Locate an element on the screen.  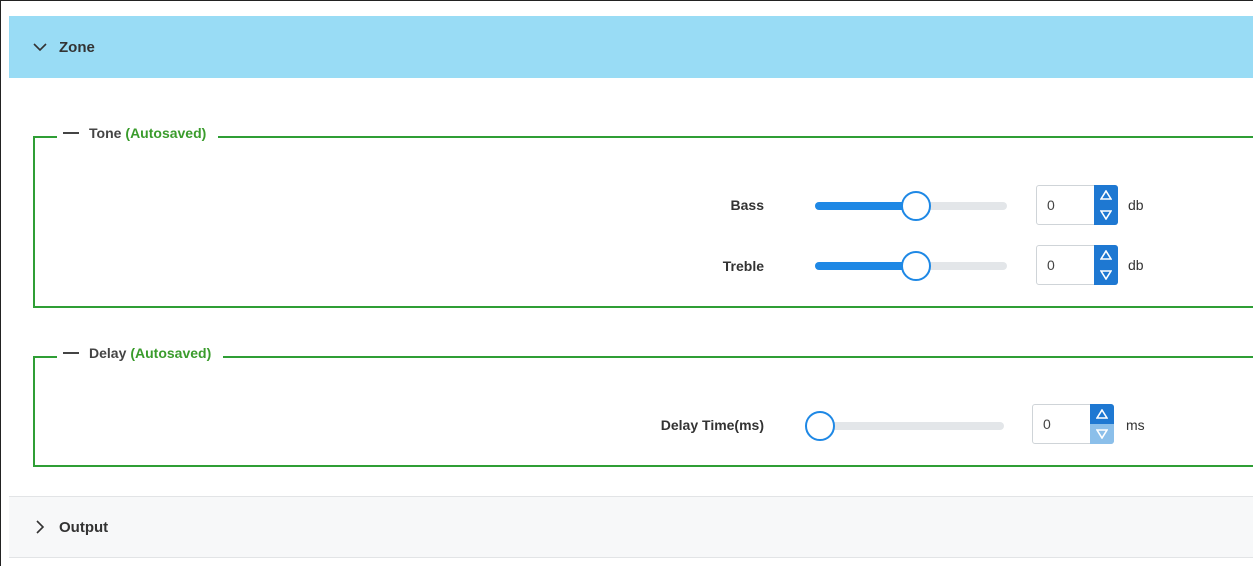
delay-time-decrement-button is located at coordinates (1102, 434).